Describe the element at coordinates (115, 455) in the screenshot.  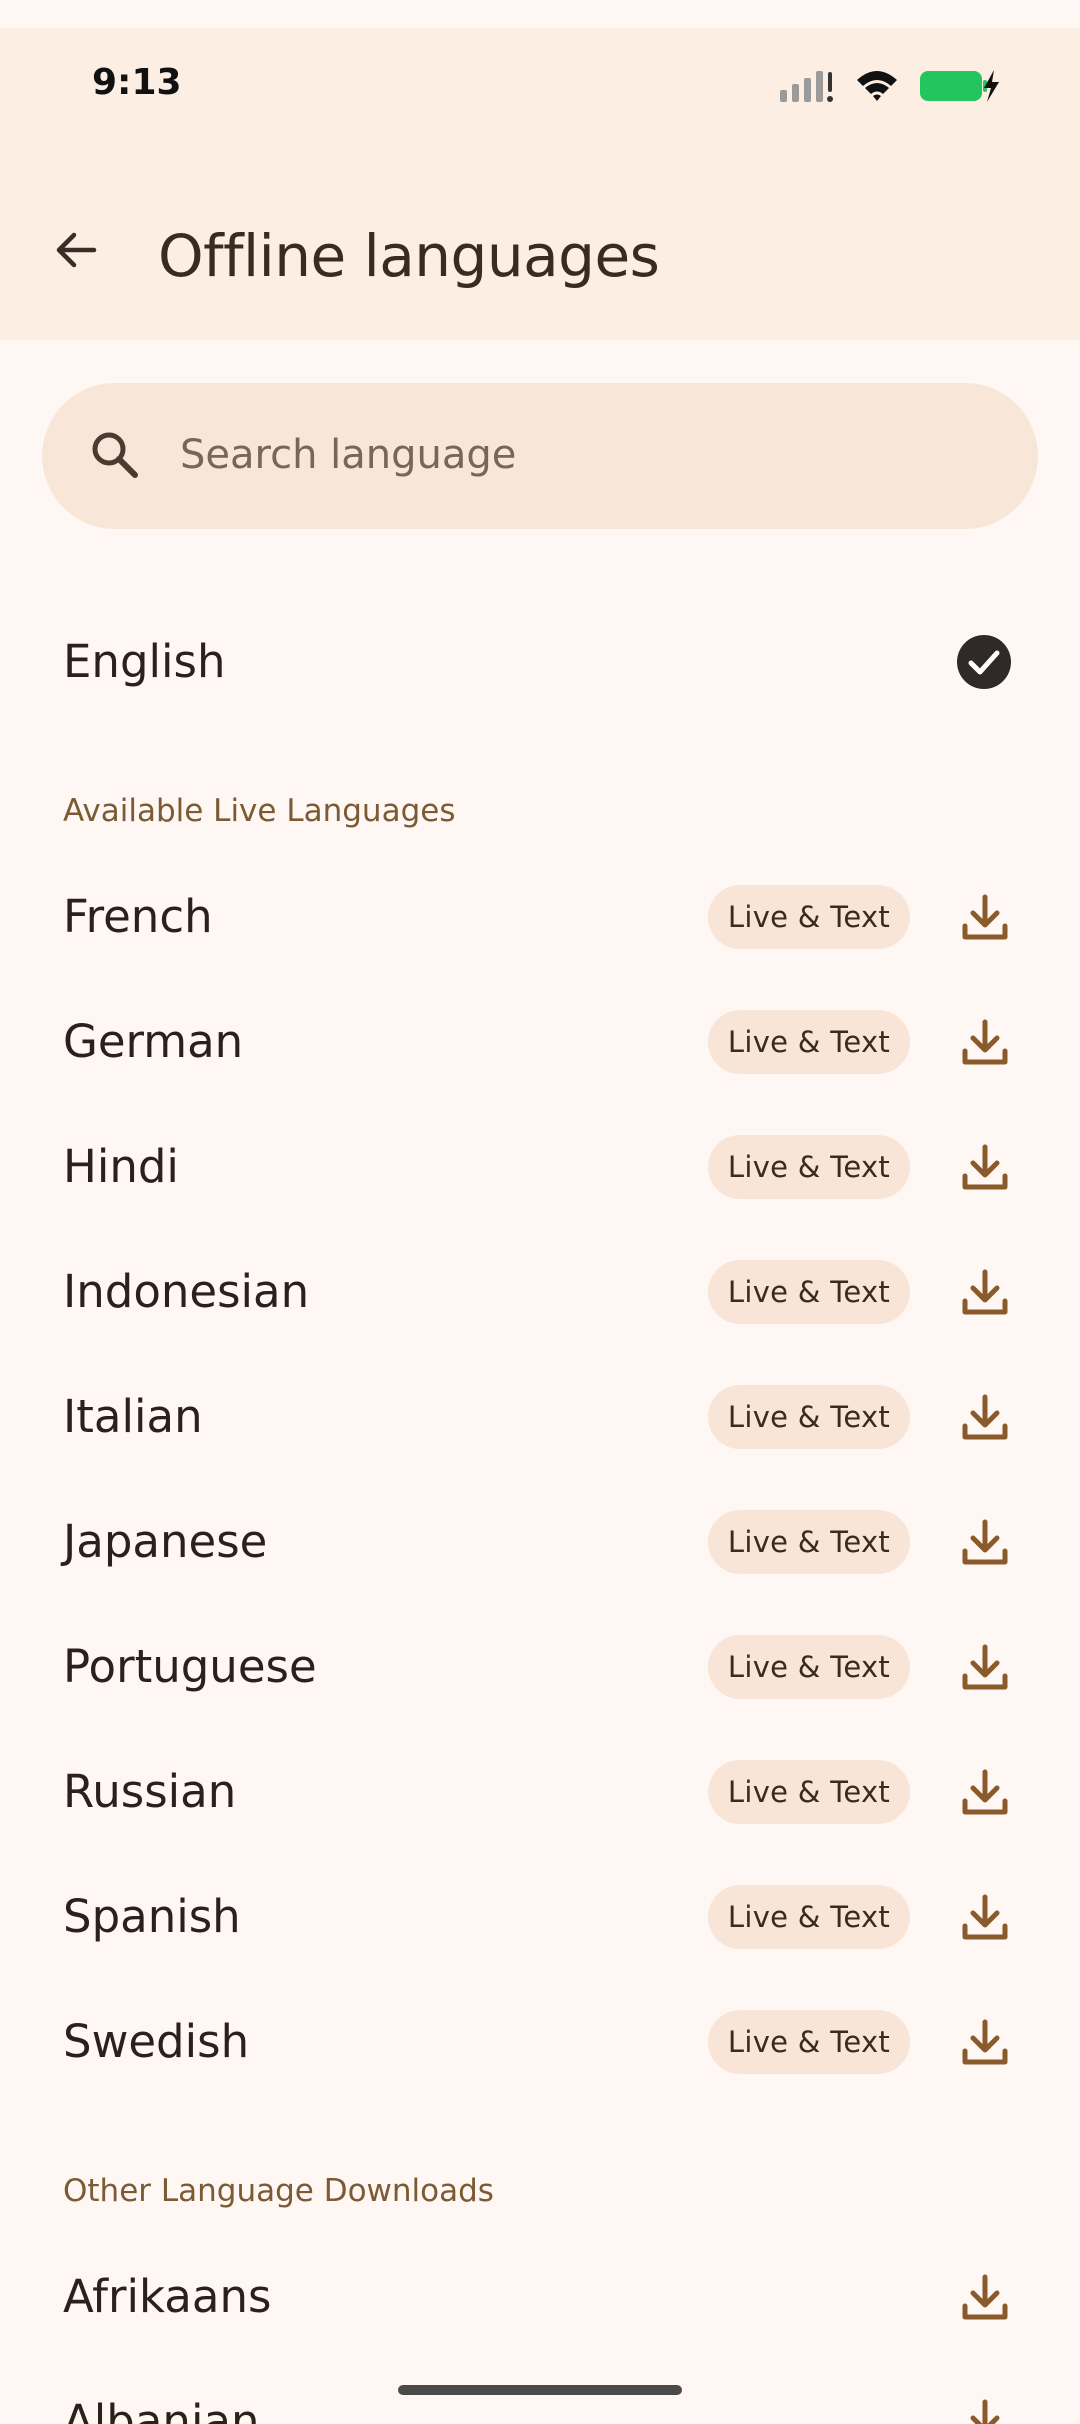
I see `search-icon` at that location.